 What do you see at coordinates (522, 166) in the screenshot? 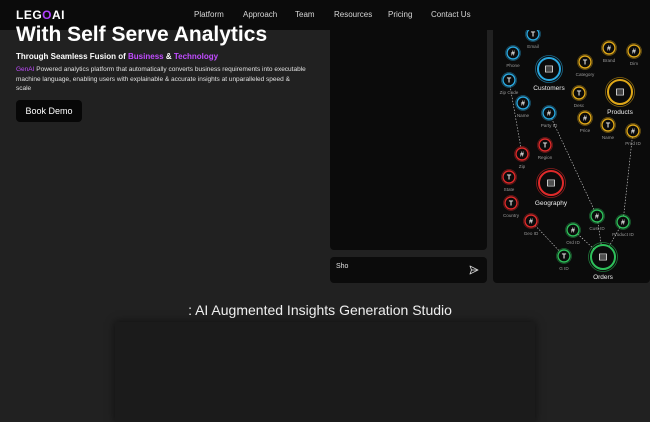
I see `field-label: Zip` at bounding box center [522, 166].